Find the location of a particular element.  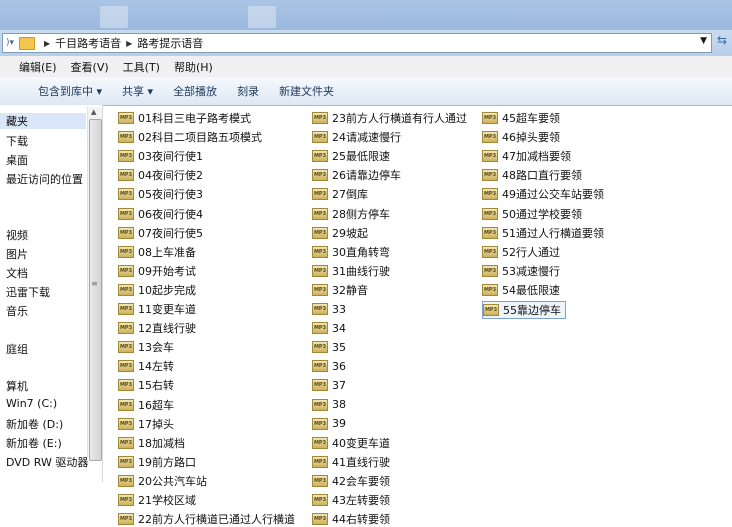

nav-favorites: 藏夹 is located at coordinates (43, 121).